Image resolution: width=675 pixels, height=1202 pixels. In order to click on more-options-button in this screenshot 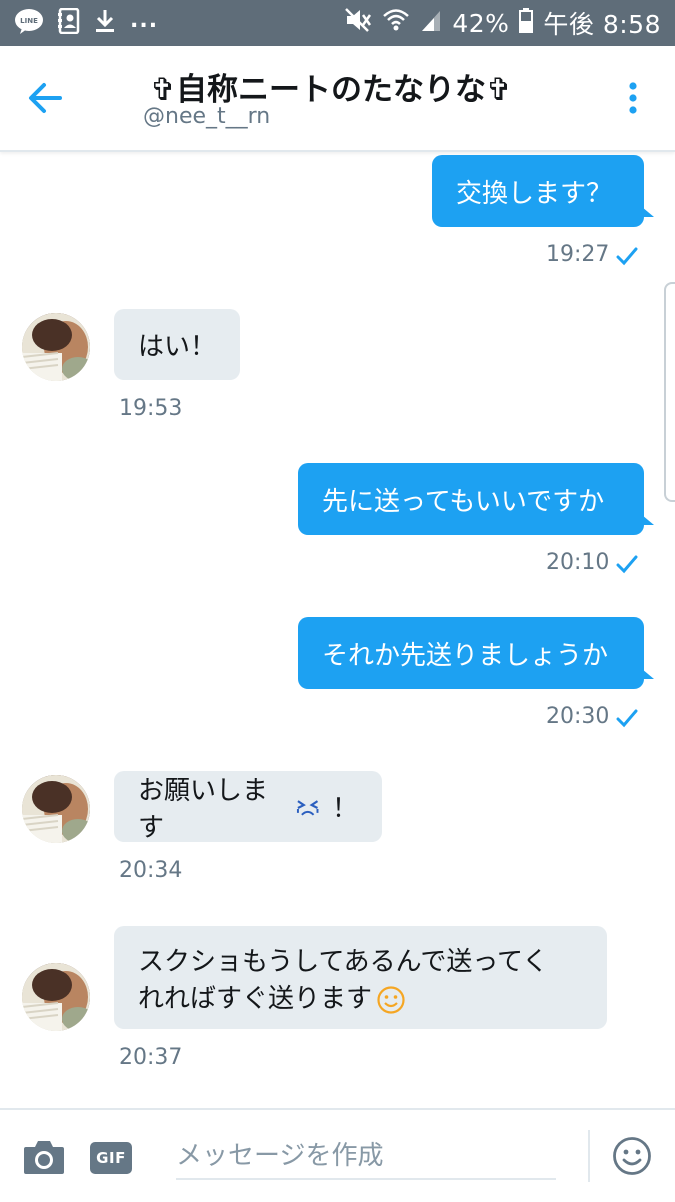, I will do `click(633, 100)`.